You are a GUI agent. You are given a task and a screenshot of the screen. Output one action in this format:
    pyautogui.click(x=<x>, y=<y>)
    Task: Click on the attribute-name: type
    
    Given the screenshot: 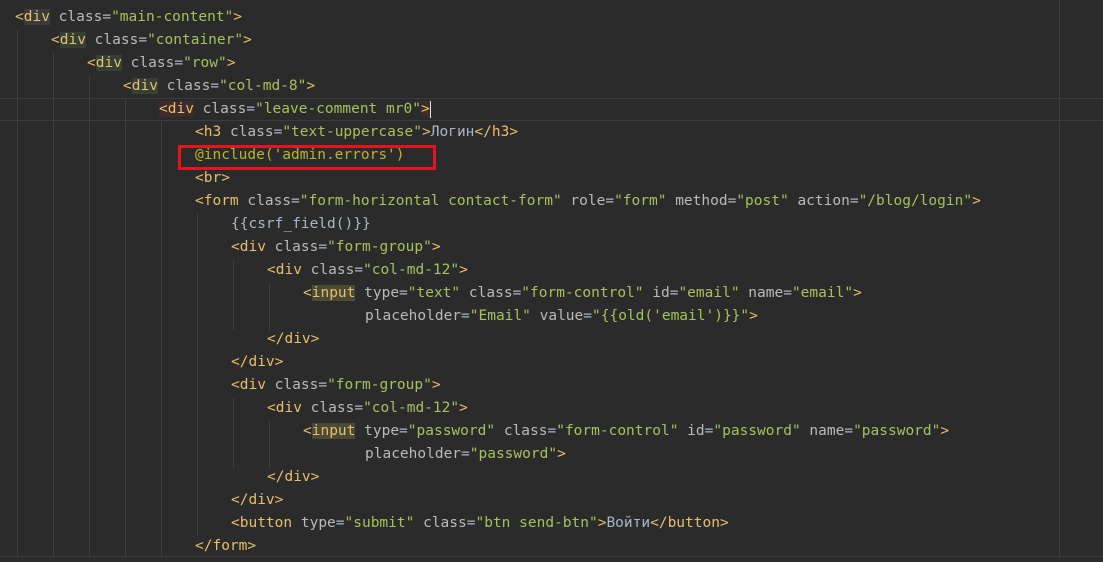 What is the action you would take?
    pyautogui.click(x=382, y=431)
    